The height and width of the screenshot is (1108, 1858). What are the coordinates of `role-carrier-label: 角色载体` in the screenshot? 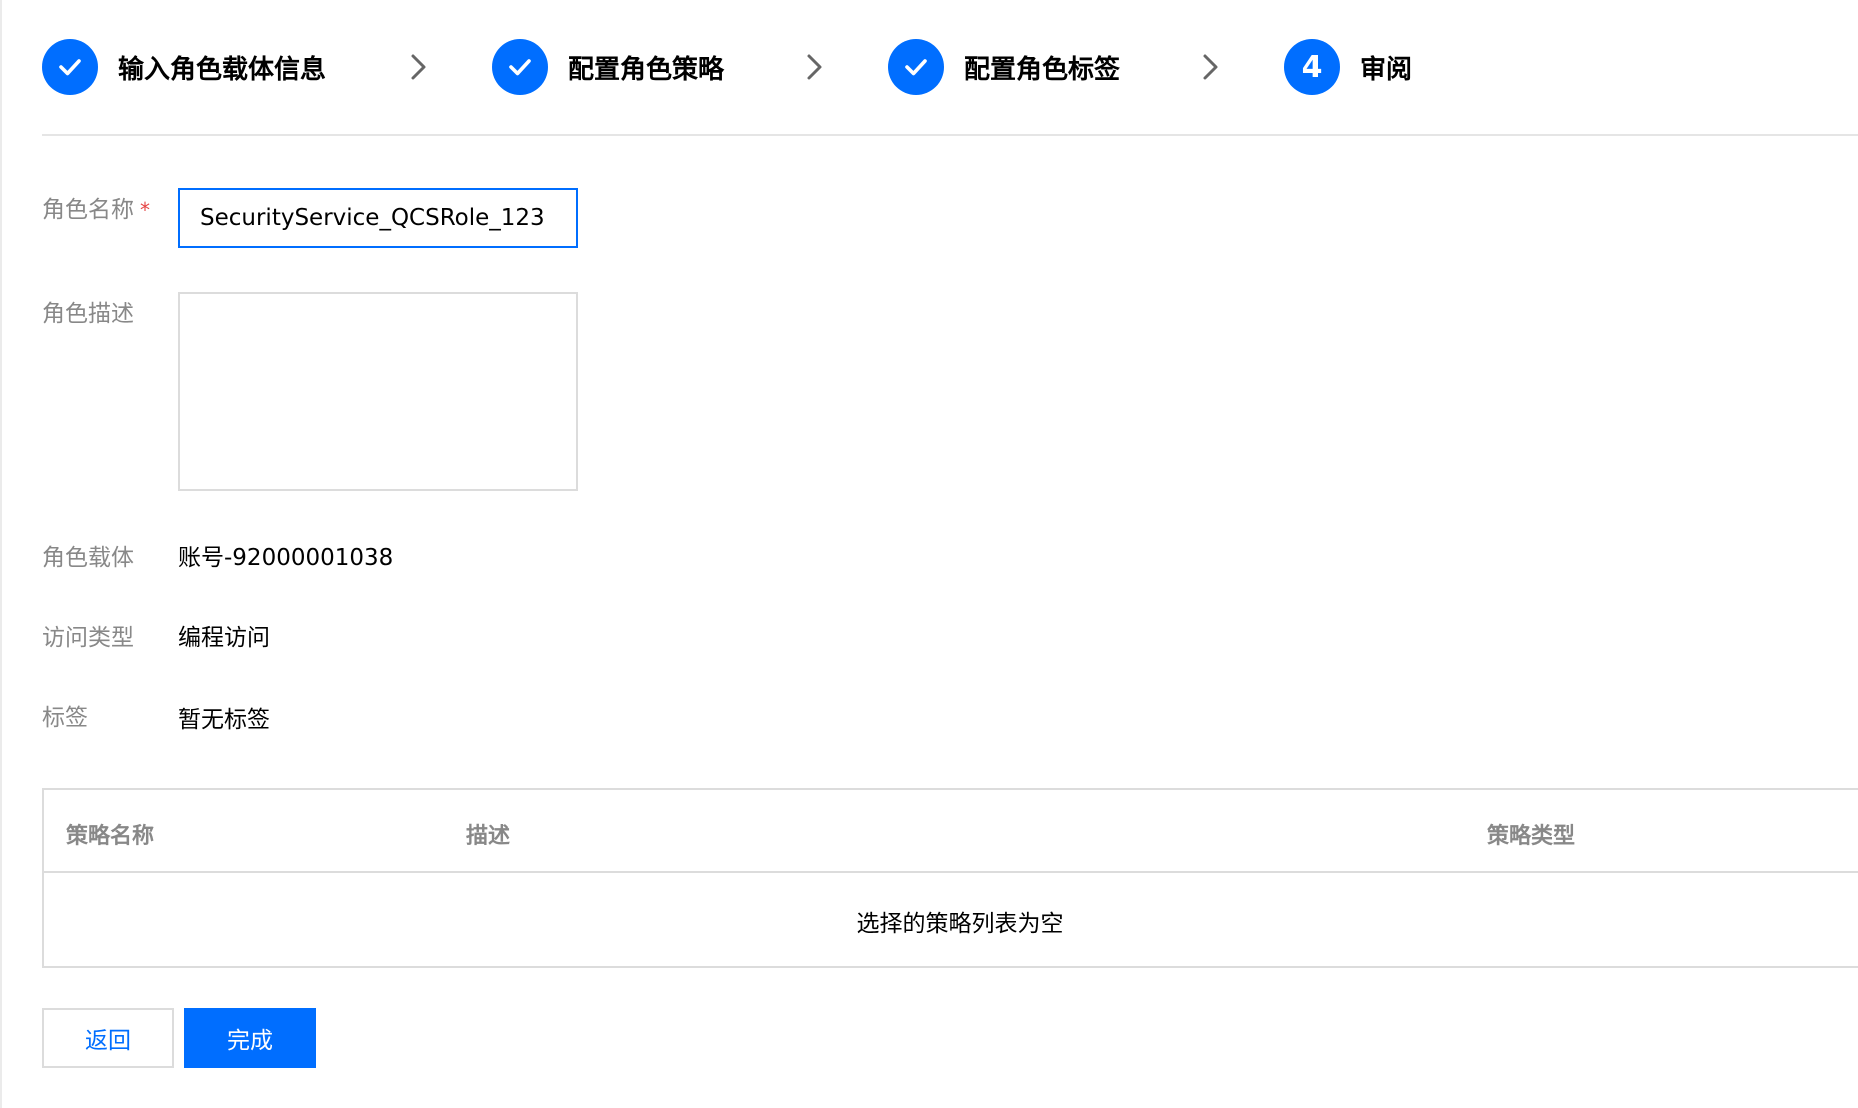 It's located at (88, 558).